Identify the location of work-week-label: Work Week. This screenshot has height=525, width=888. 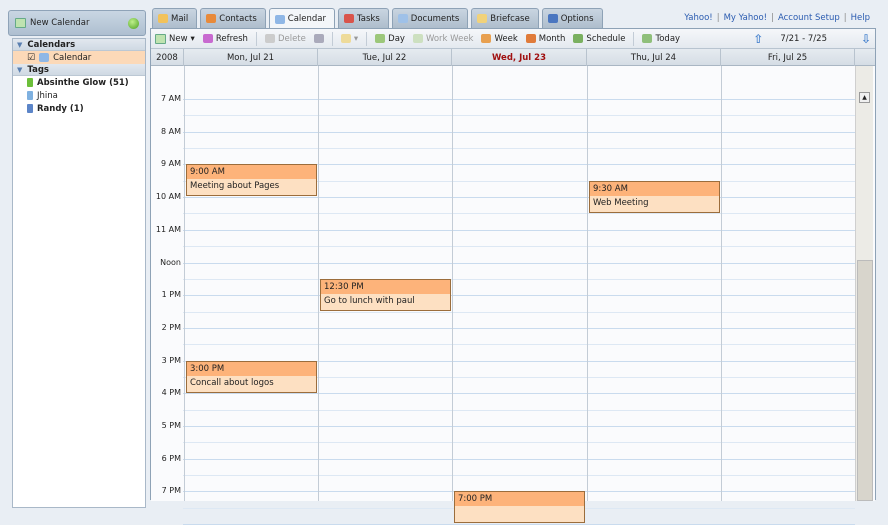
(449, 38).